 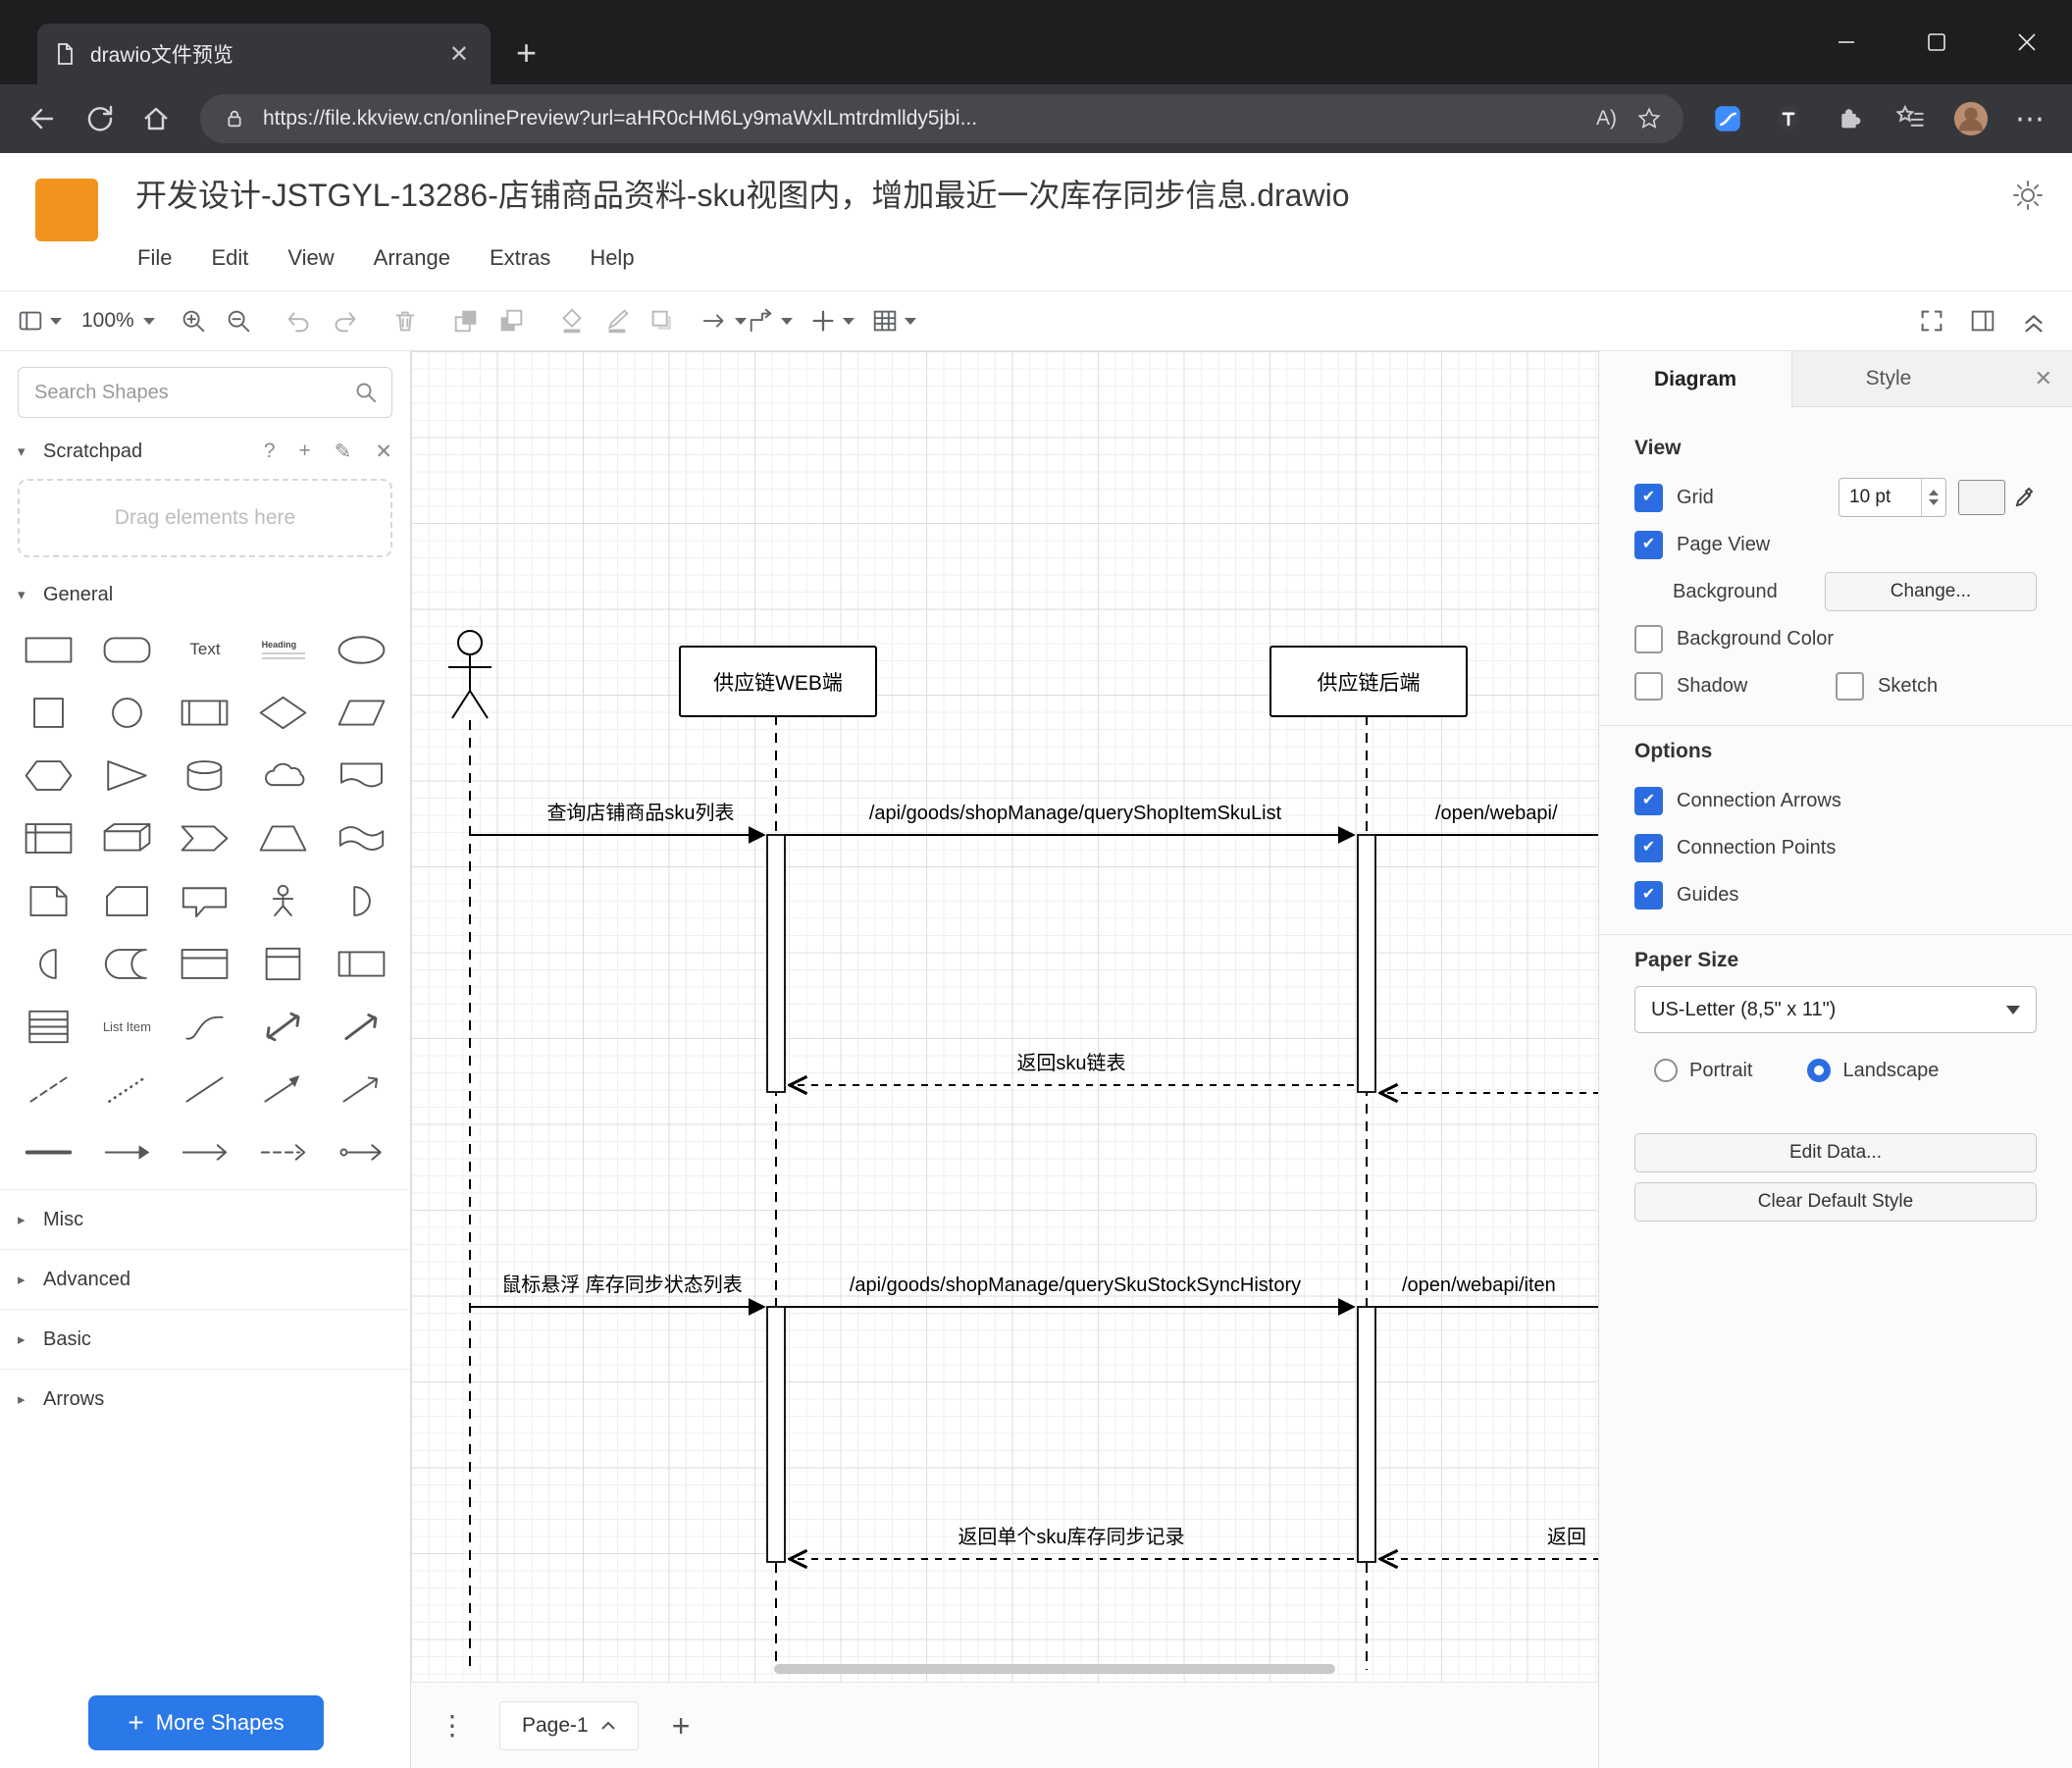 What do you see at coordinates (1819, 1070) in the screenshot?
I see `landscape-radio` at bounding box center [1819, 1070].